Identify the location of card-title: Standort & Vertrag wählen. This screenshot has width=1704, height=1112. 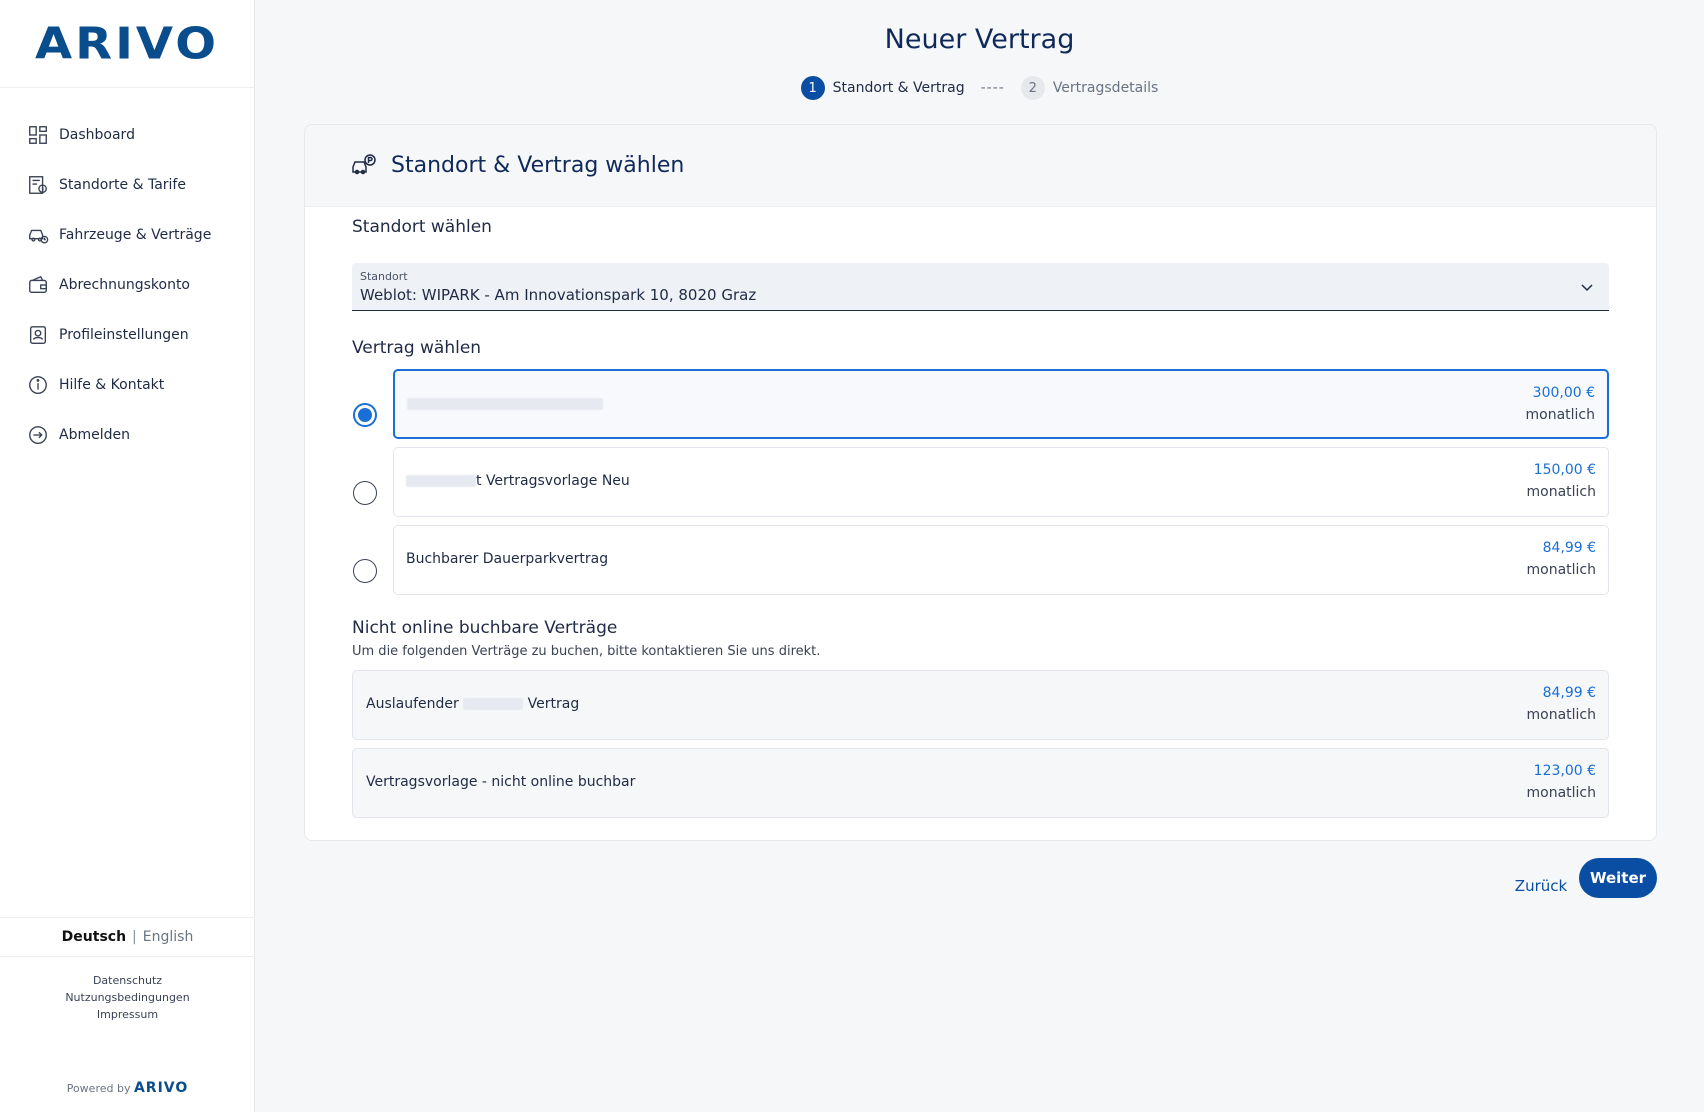
(538, 165).